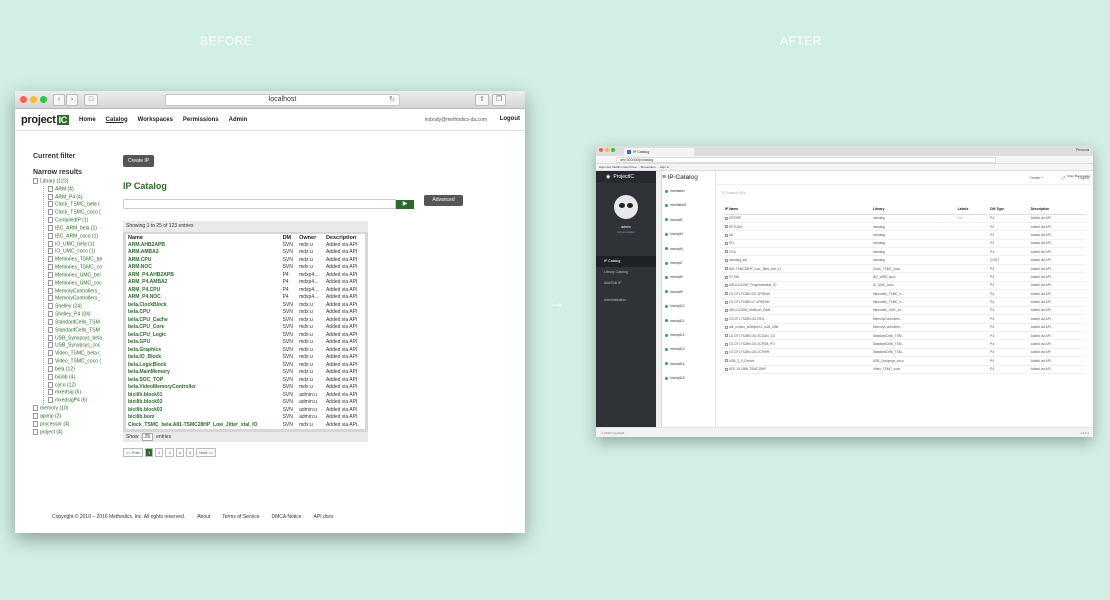 Image resolution: width=1110 pixels, height=600 pixels. I want to click on ip-name-link: bela.VideoMemoryController, so click(203, 388).